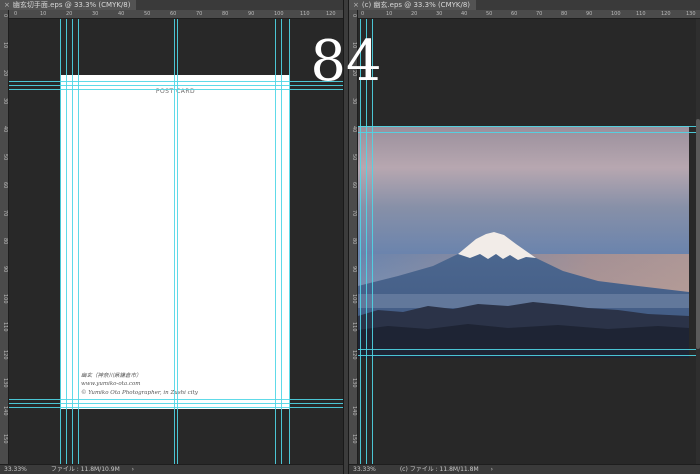 The height and width of the screenshot is (474, 700). I want to click on file-info: ファイル : 11.8M/10.9M, so click(85, 469).